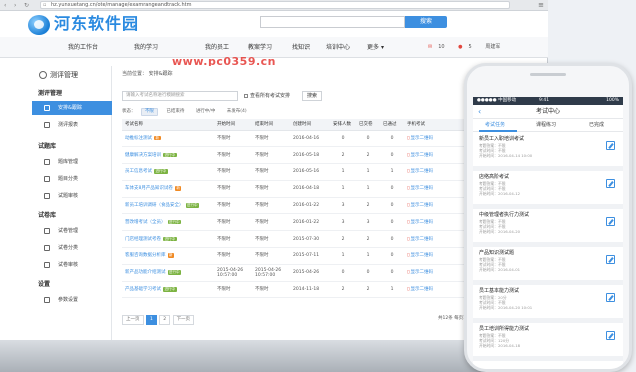 This screenshot has width=636, height=372. What do you see at coordinates (168, 172) in the screenshot?
I see `exam-name-cell: 员工信息考试 进行中` at bounding box center [168, 172].